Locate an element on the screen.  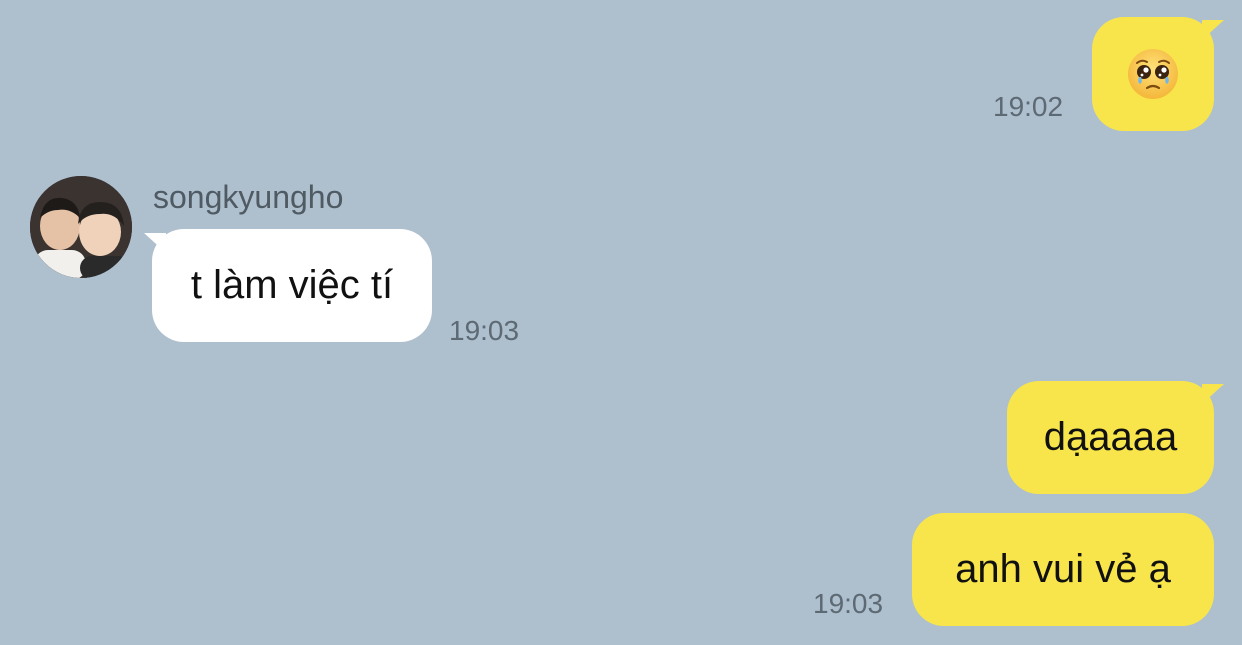
my-message-bubble: anh vui vẻ ạ is located at coordinates (1063, 569).